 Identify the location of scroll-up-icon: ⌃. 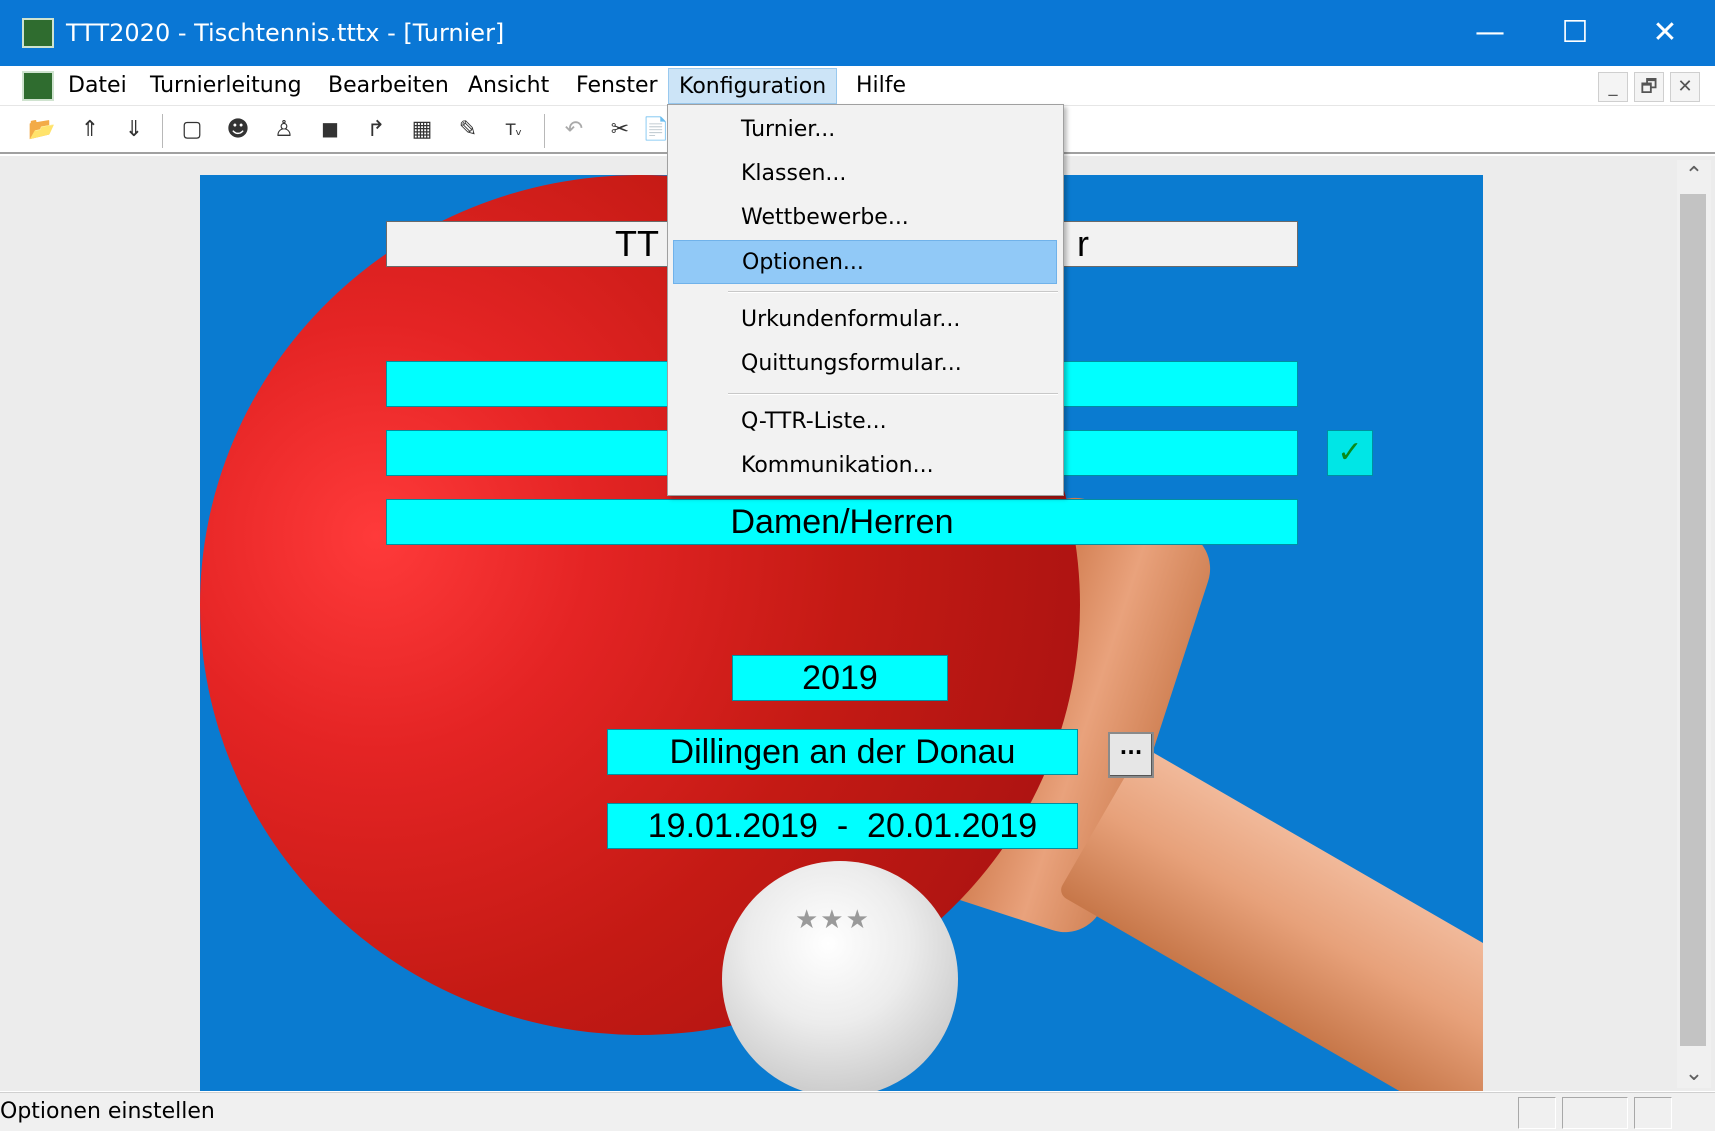
(1694, 176).